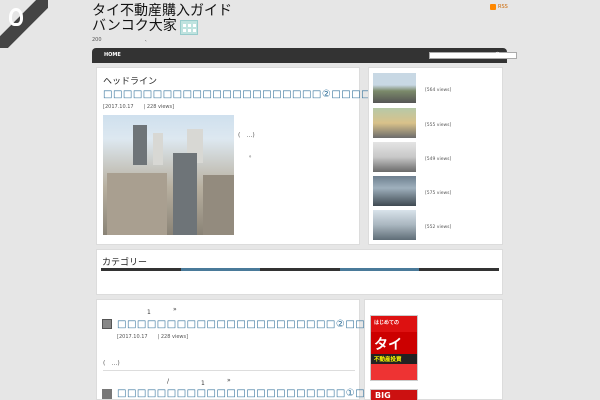 This screenshot has width=600, height=400. I want to click on book-big-text: タイ, so click(388, 345).